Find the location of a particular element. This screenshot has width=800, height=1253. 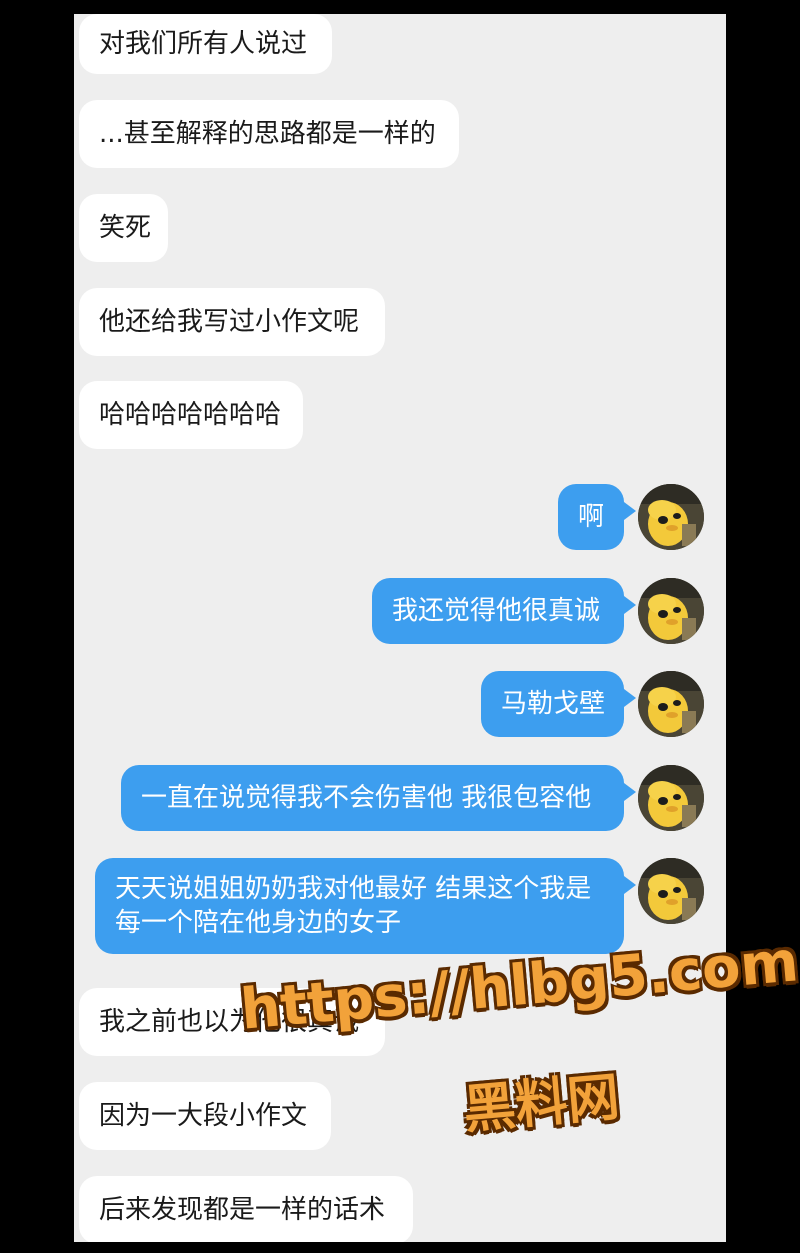

outgoing-message: 马勒戈壁 is located at coordinates (552, 704).